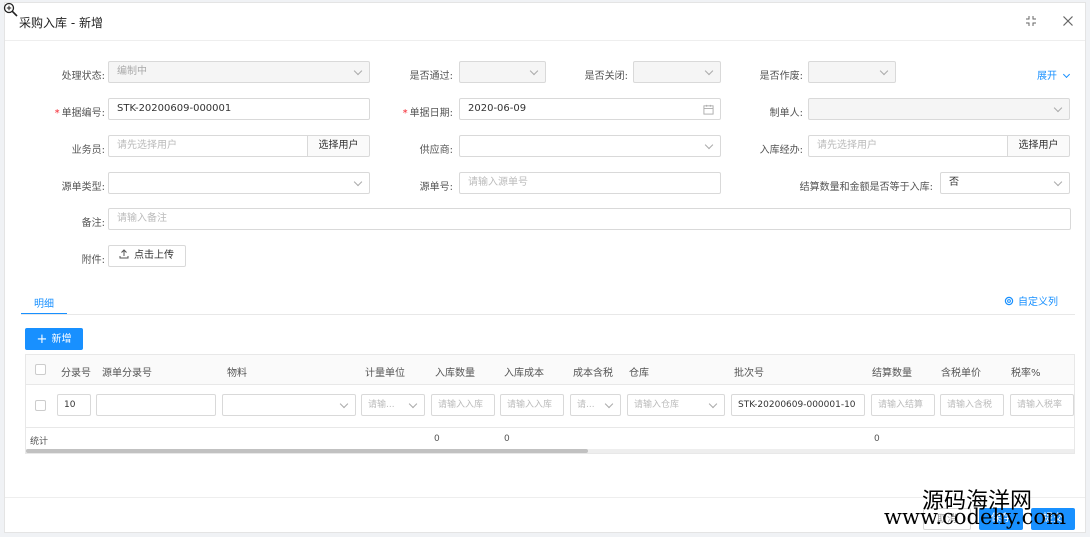  Describe the element at coordinates (786, 113) in the screenshot. I see `creator-label: 制单人:` at that location.